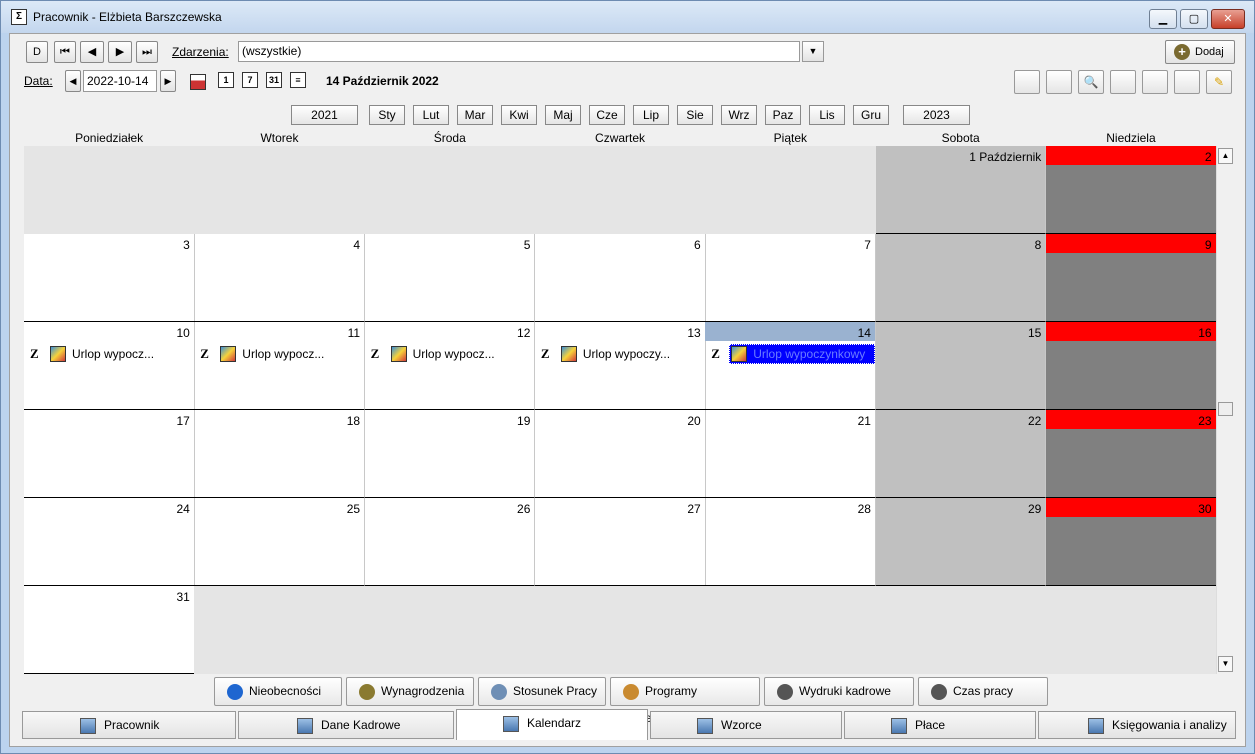 The width and height of the screenshot is (1255, 754). I want to click on calendar-day-cell: 18, so click(280, 454).